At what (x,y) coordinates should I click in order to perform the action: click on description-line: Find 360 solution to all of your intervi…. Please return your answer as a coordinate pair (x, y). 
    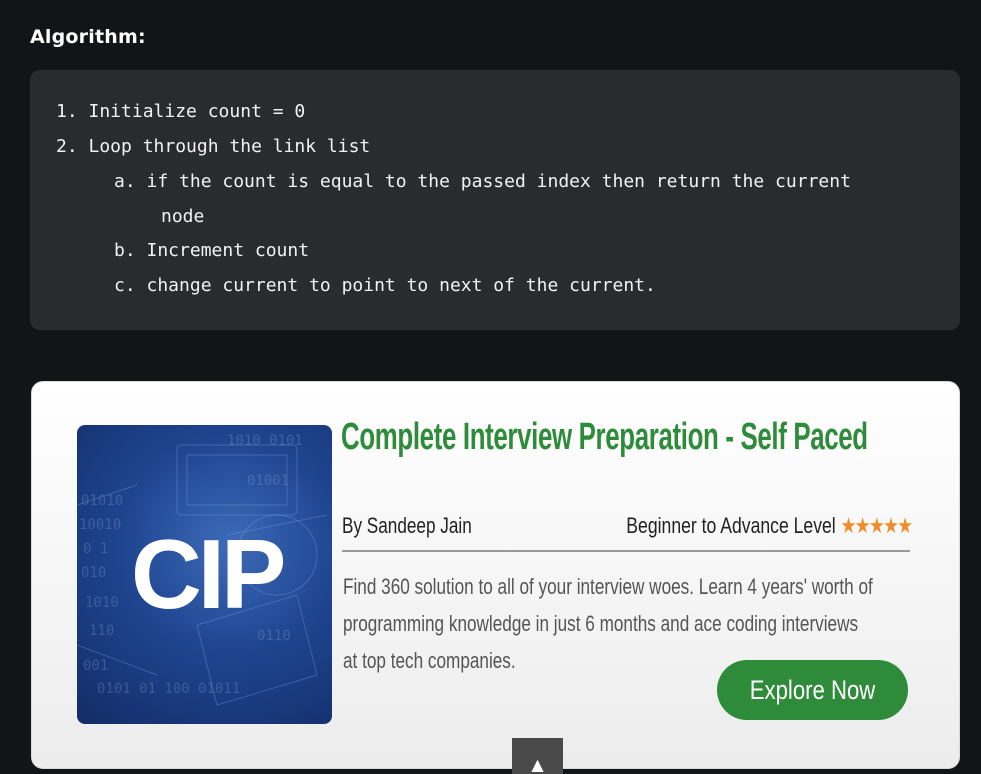
    Looking at the image, I should click on (608, 586).